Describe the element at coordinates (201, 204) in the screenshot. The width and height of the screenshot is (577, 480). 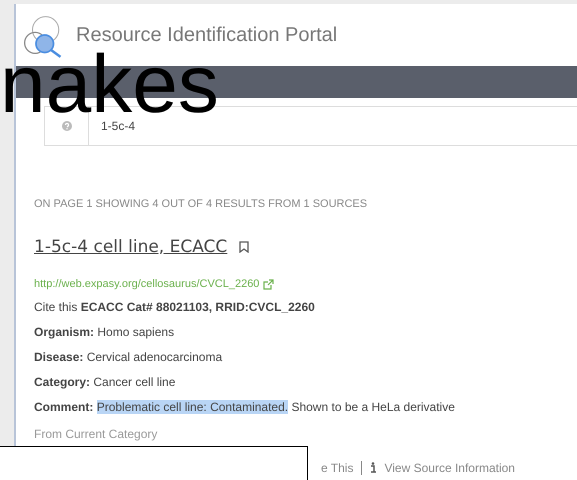
I see `results-summary: ON PAGE 1 SHOWING 4 OUT OF 4 RESULTS FROM 1 SOURCES` at that location.